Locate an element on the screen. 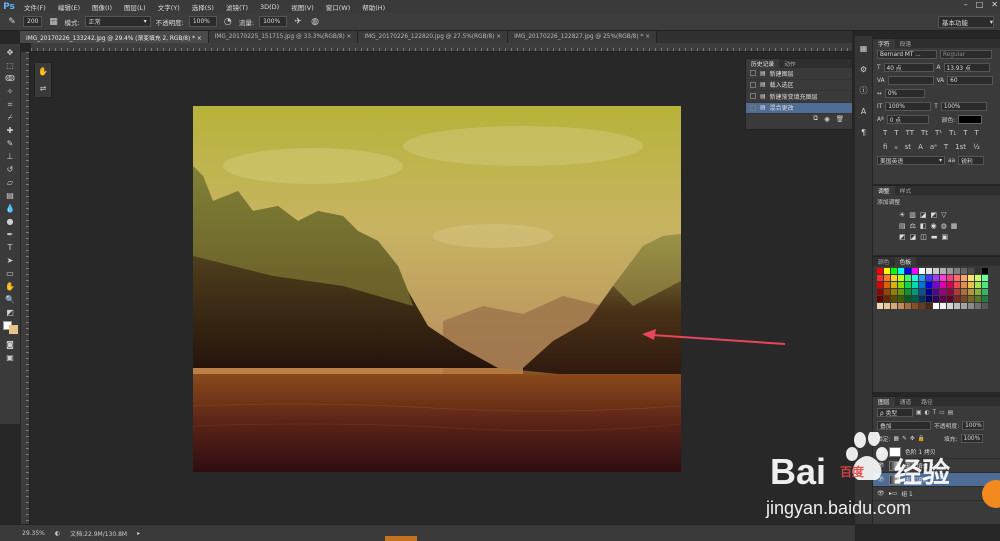  faux-bold-icon: T is located at coordinates (885, 133).